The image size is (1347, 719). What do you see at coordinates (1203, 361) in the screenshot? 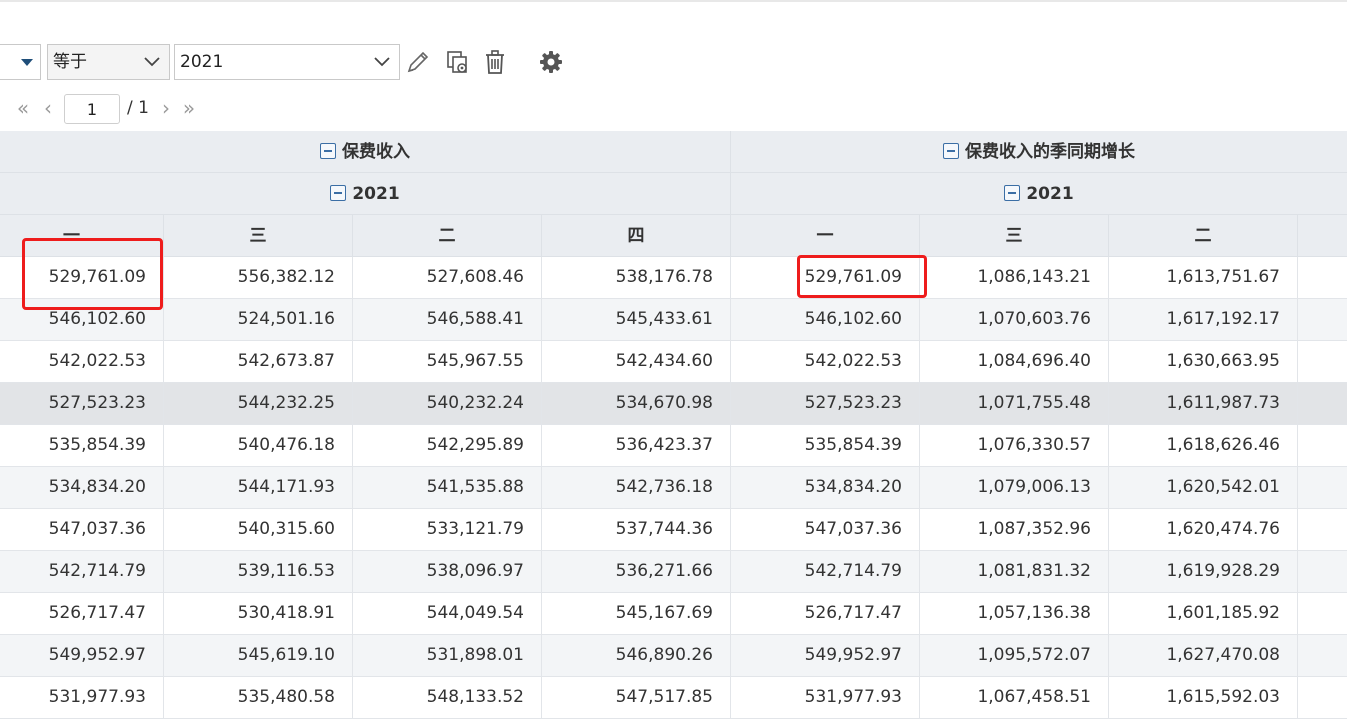
I see `table-cell: 1,630,663.95` at bounding box center [1203, 361].